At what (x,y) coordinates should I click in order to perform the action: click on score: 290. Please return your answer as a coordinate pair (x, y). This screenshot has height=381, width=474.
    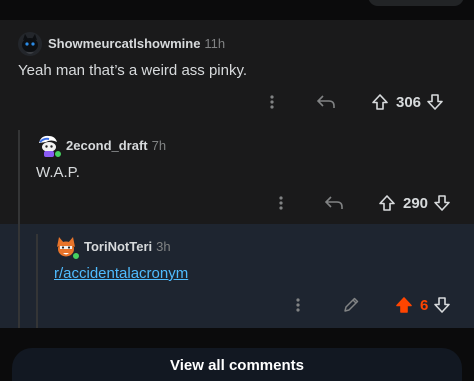
    Looking at the image, I should click on (416, 203).